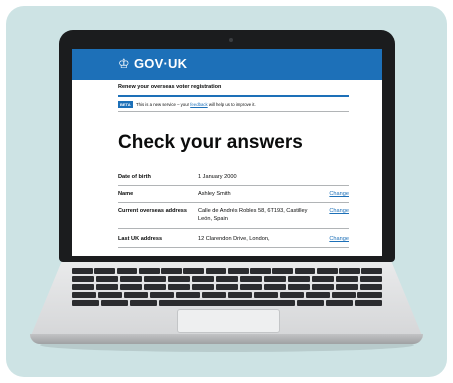 This screenshot has height=383, width=453. I want to click on summary-key: Current overseas address, so click(153, 211).